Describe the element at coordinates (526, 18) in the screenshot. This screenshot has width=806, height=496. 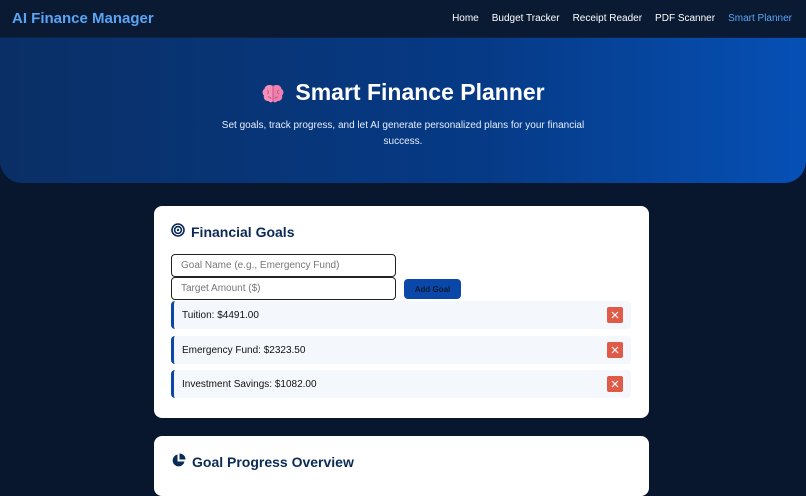
I see `nav-link-budget-tracker: Budget Tracker` at that location.